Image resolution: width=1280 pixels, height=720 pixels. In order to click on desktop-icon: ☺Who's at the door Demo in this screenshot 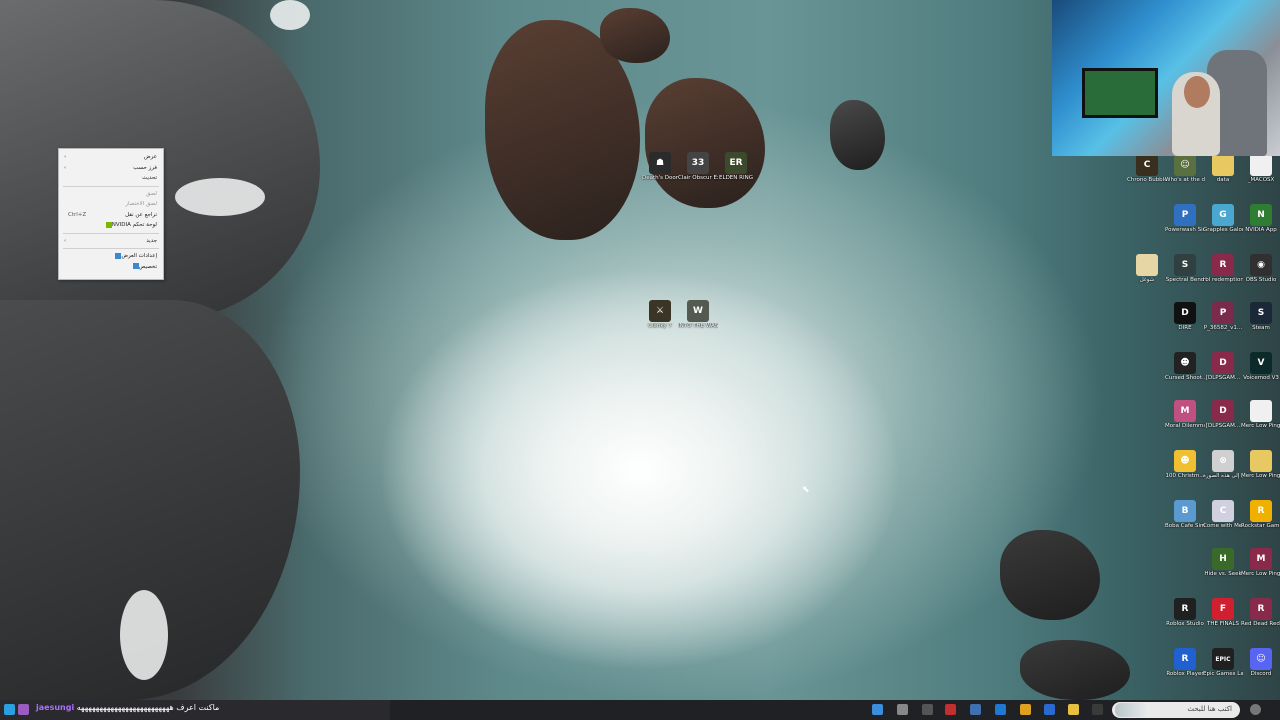, I will do `click(1185, 169)`.